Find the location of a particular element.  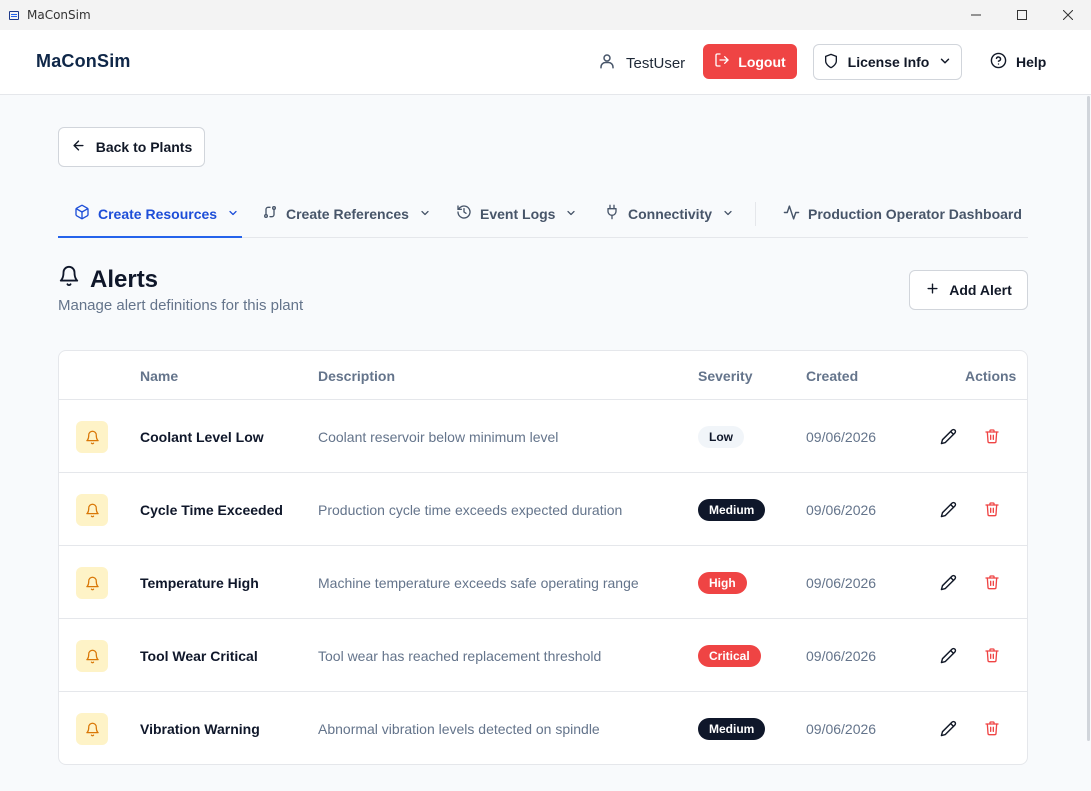

help-label: Help is located at coordinates (1031, 62).